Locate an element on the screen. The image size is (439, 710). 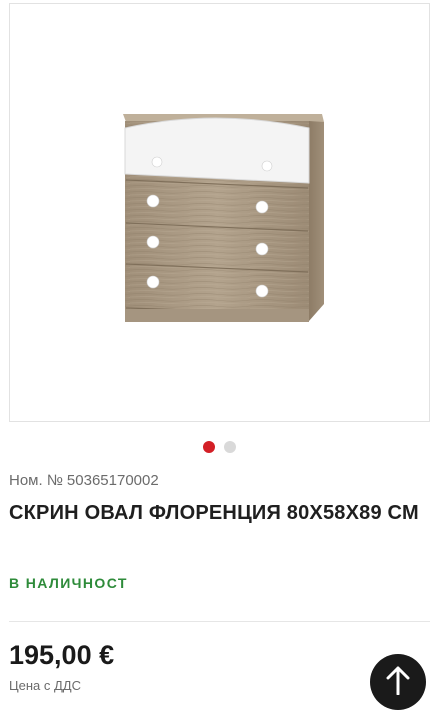
product-image is located at coordinates (223, 218).